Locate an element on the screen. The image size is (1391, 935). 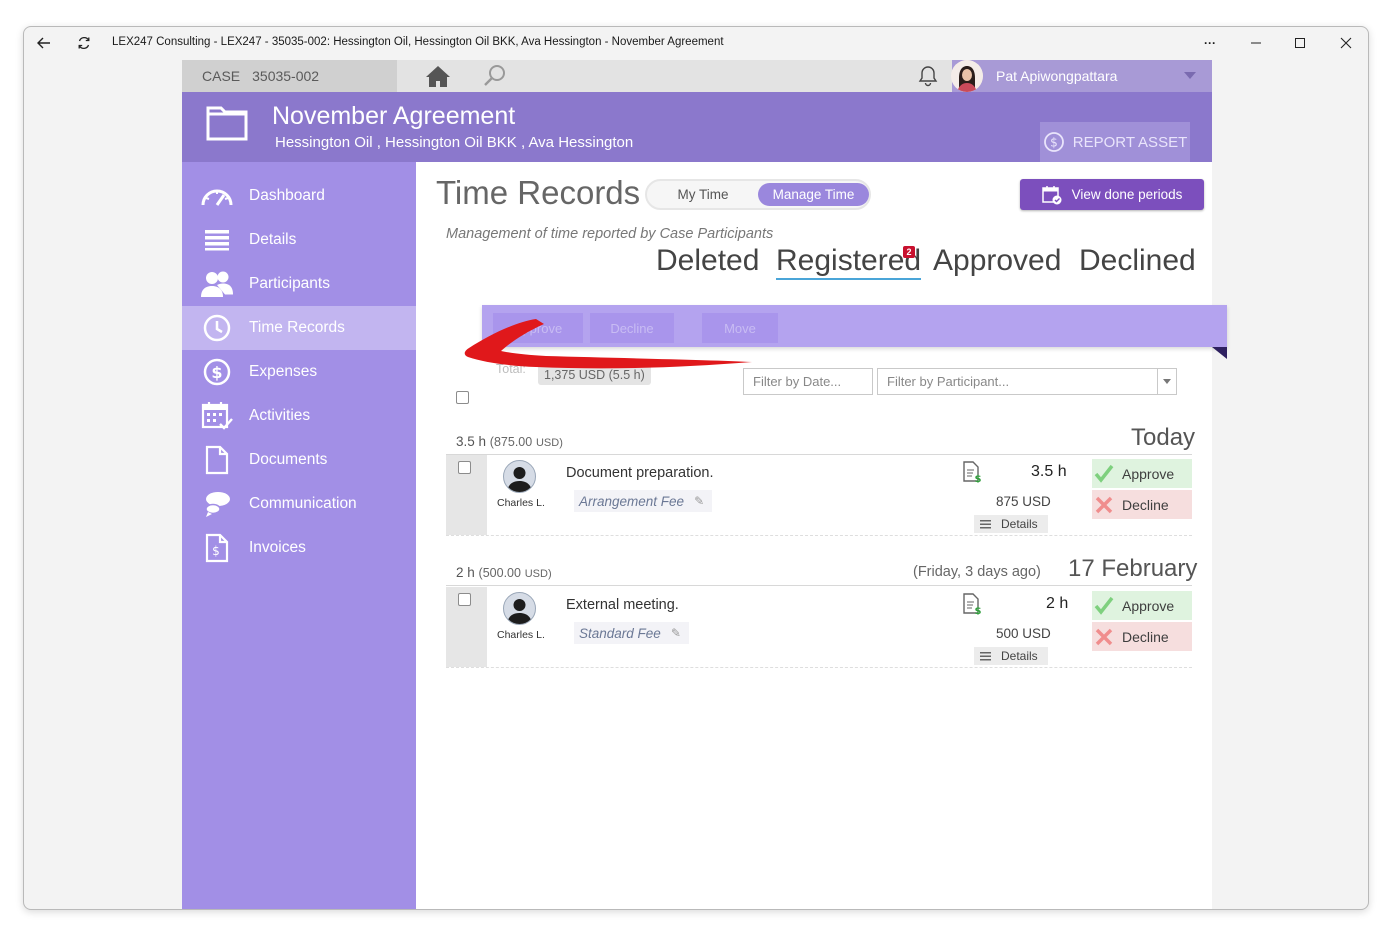
notifications-button is located at coordinates (928, 78).